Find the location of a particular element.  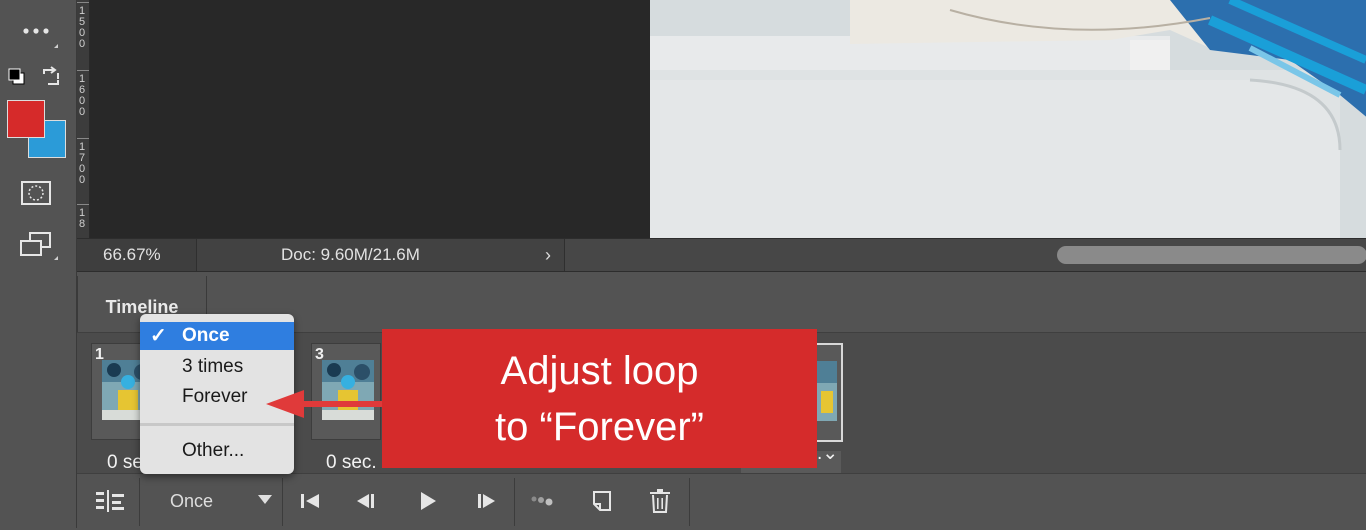

annotation-arrow is located at coordinates (342, 404).